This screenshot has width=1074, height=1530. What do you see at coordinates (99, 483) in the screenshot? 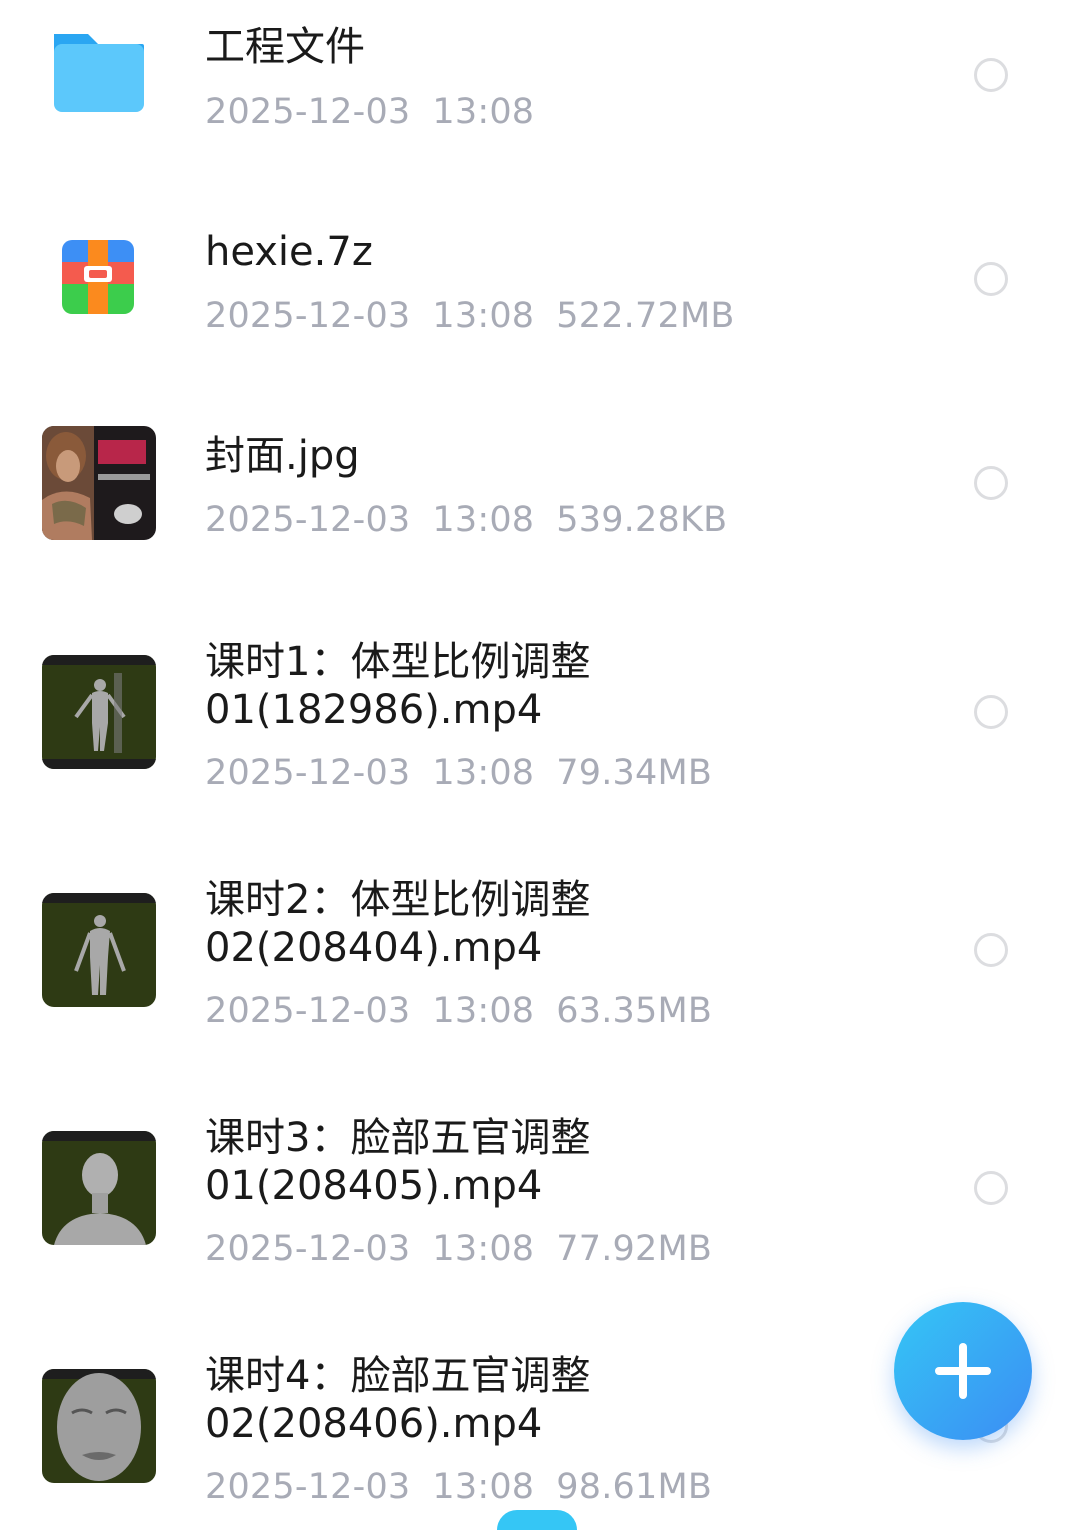
I see `image-thumbnail` at bounding box center [99, 483].